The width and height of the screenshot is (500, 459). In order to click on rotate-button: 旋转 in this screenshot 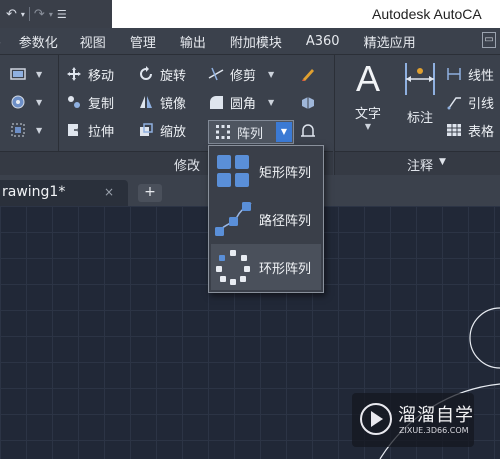, I will do `click(162, 74)`.